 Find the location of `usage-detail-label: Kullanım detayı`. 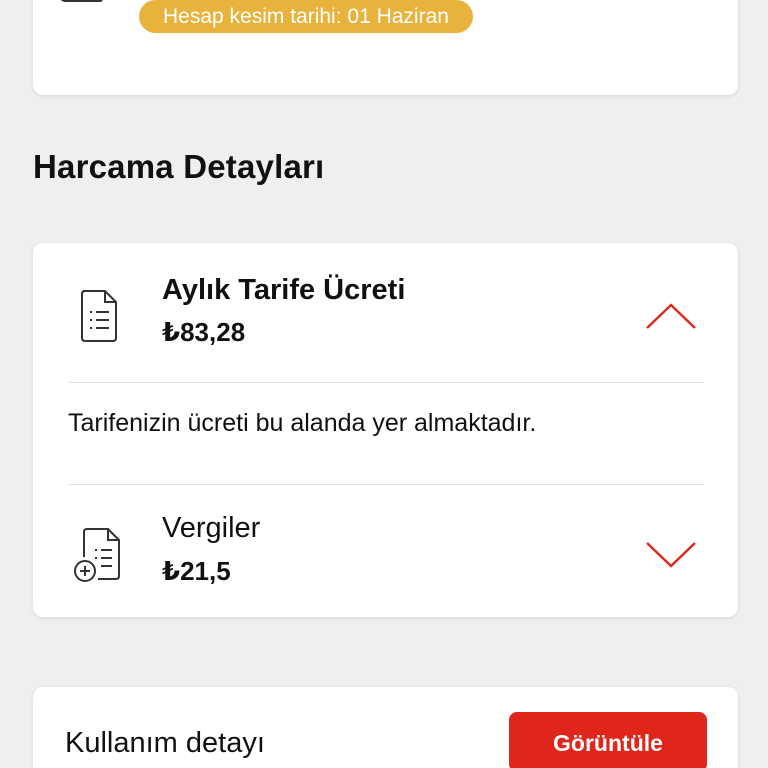

usage-detail-label: Kullanım detayı is located at coordinates (165, 743).